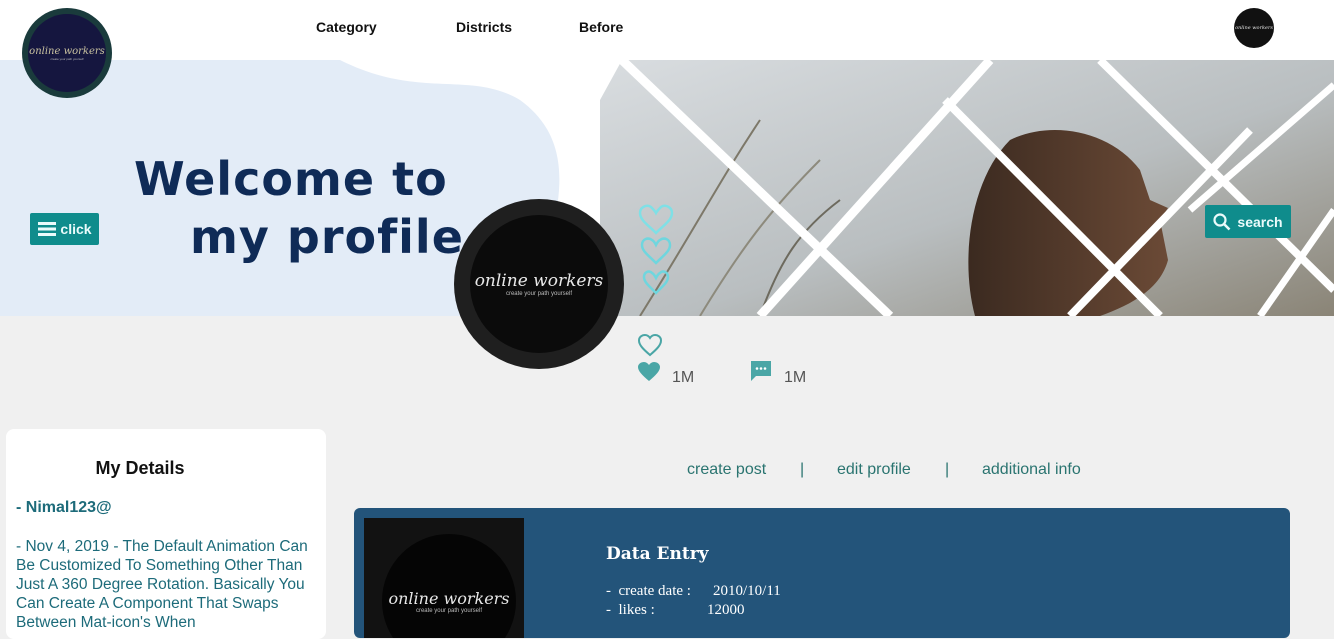  What do you see at coordinates (874, 470) in the screenshot?
I see `edit-profile-link: edit profile` at bounding box center [874, 470].